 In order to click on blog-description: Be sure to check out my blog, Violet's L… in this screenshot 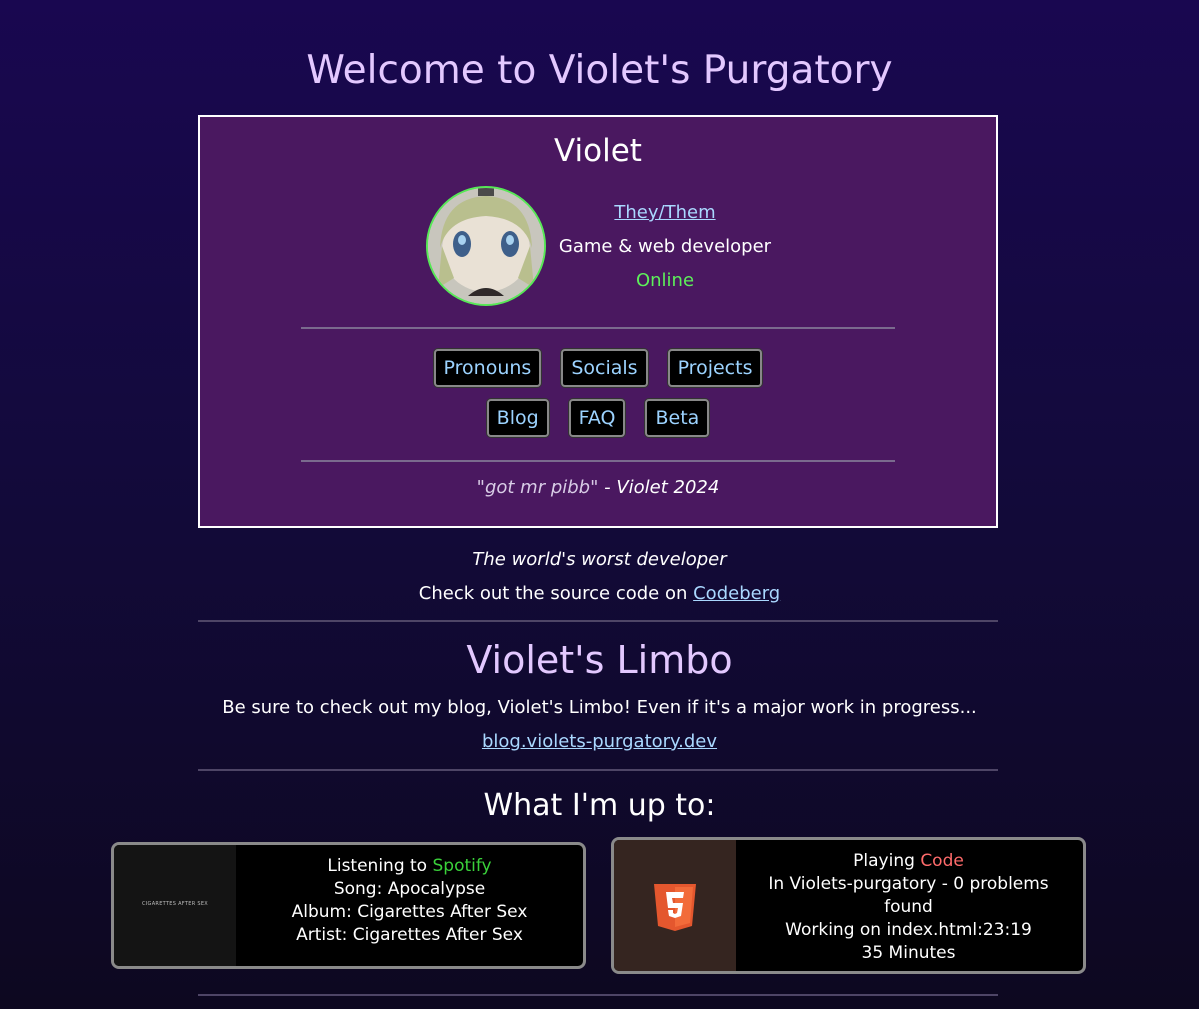, I will do `click(599, 707)`.